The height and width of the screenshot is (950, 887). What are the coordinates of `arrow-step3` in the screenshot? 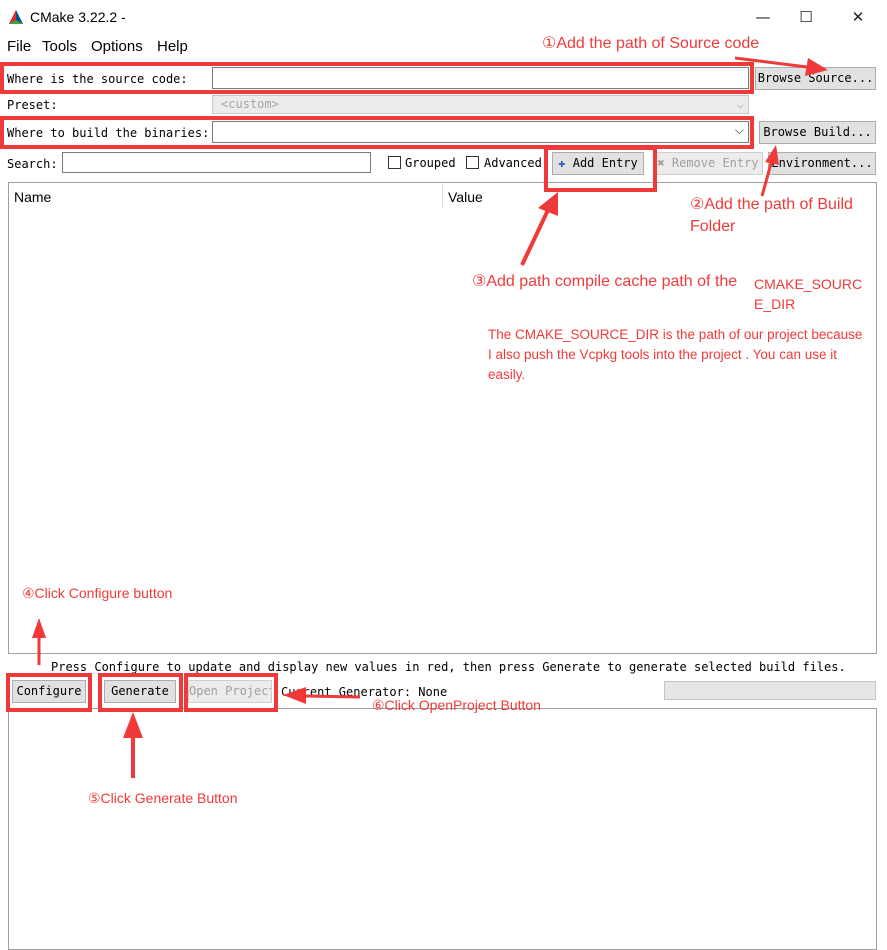 It's located at (535, 237).